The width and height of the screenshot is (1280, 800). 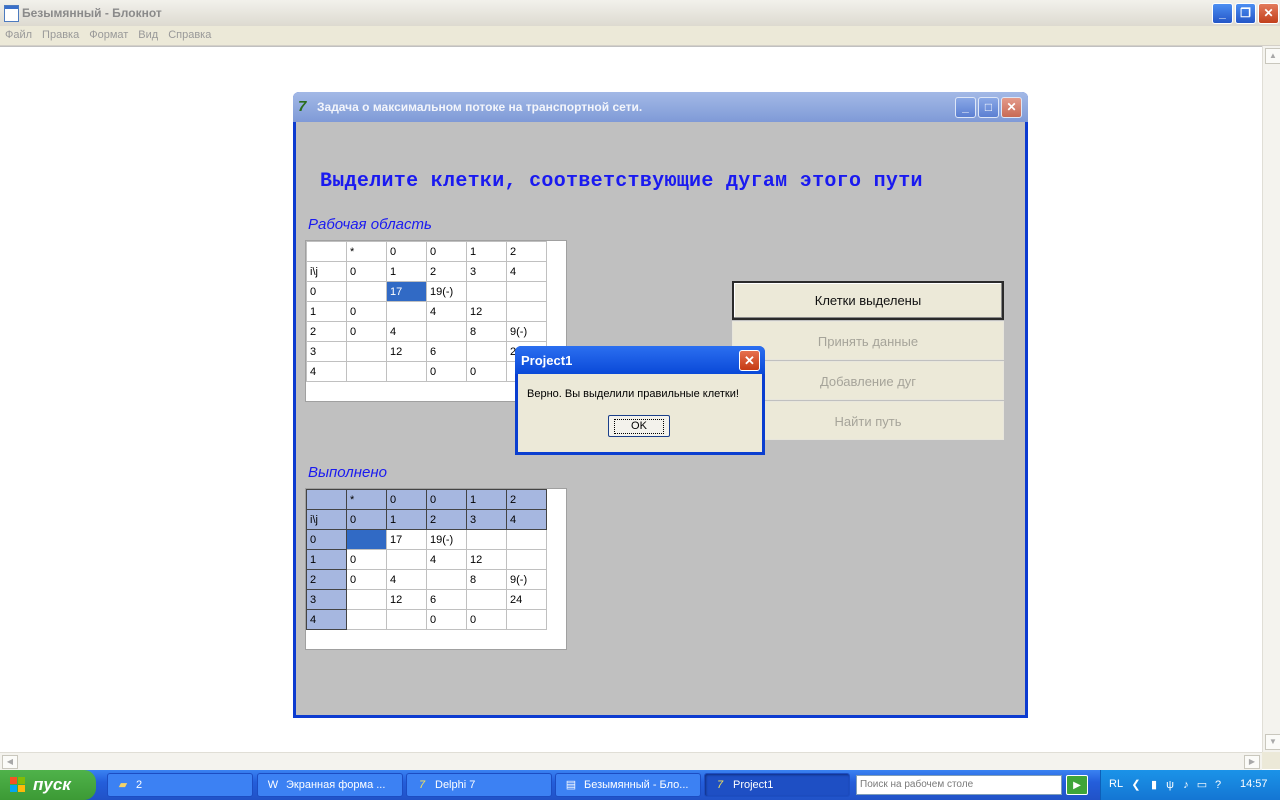 What do you see at coordinates (1077, 785) in the screenshot?
I see `search-go-icon: ▶` at bounding box center [1077, 785].